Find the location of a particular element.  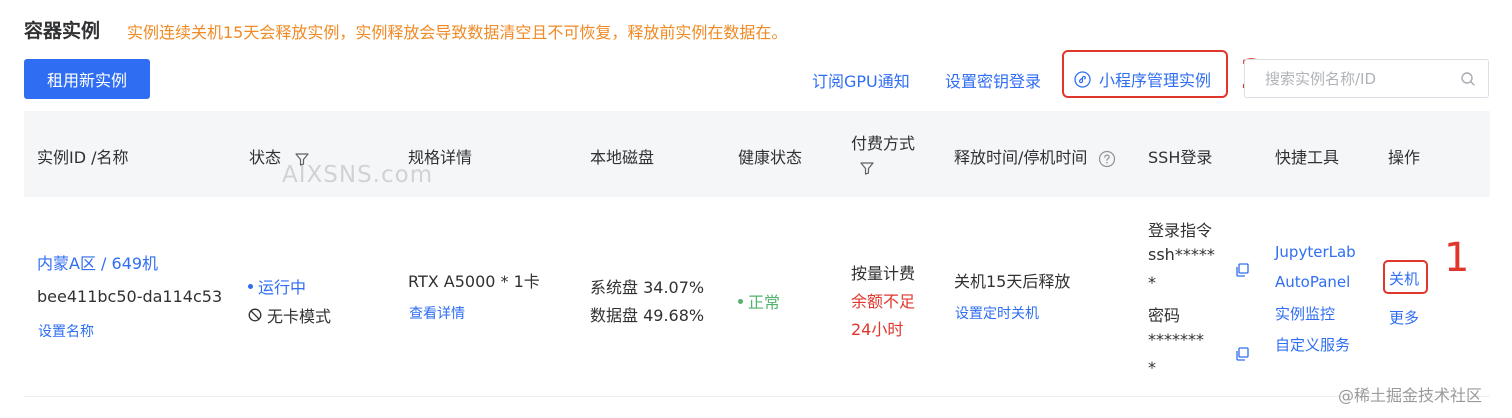

col-status-label: 状态 is located at coordinates (265, 157).